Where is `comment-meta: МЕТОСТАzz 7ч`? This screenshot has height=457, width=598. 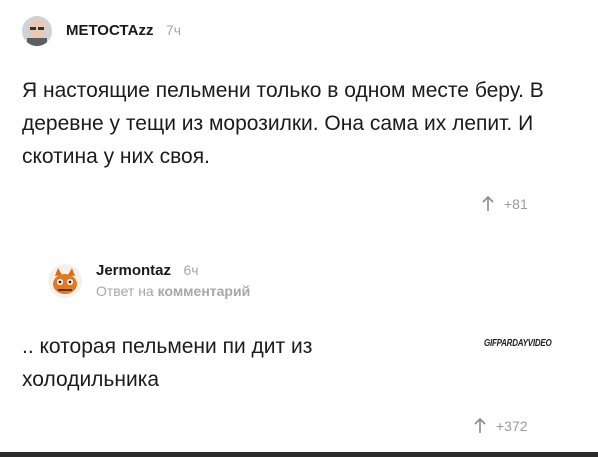
comment-meta: МЕТОСТАzz 7ч is located at coordinates (123, 31).